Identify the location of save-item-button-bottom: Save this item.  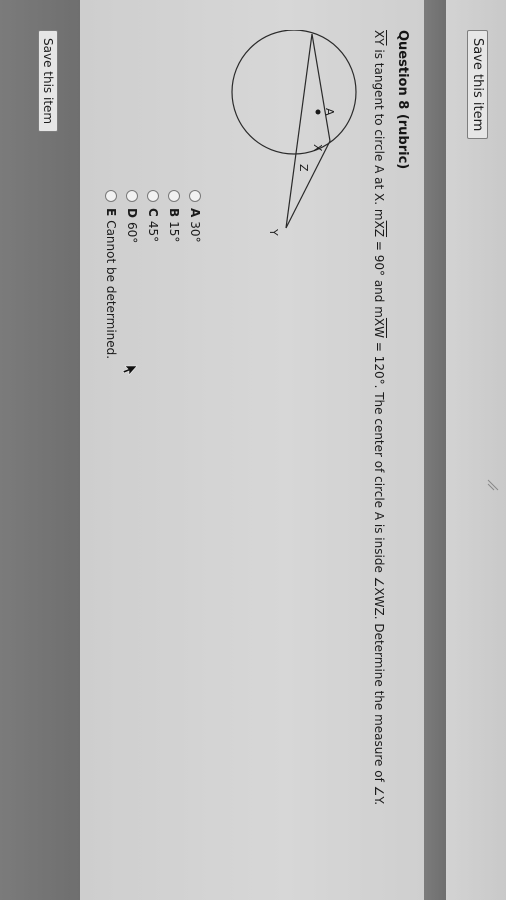
(48, 81).